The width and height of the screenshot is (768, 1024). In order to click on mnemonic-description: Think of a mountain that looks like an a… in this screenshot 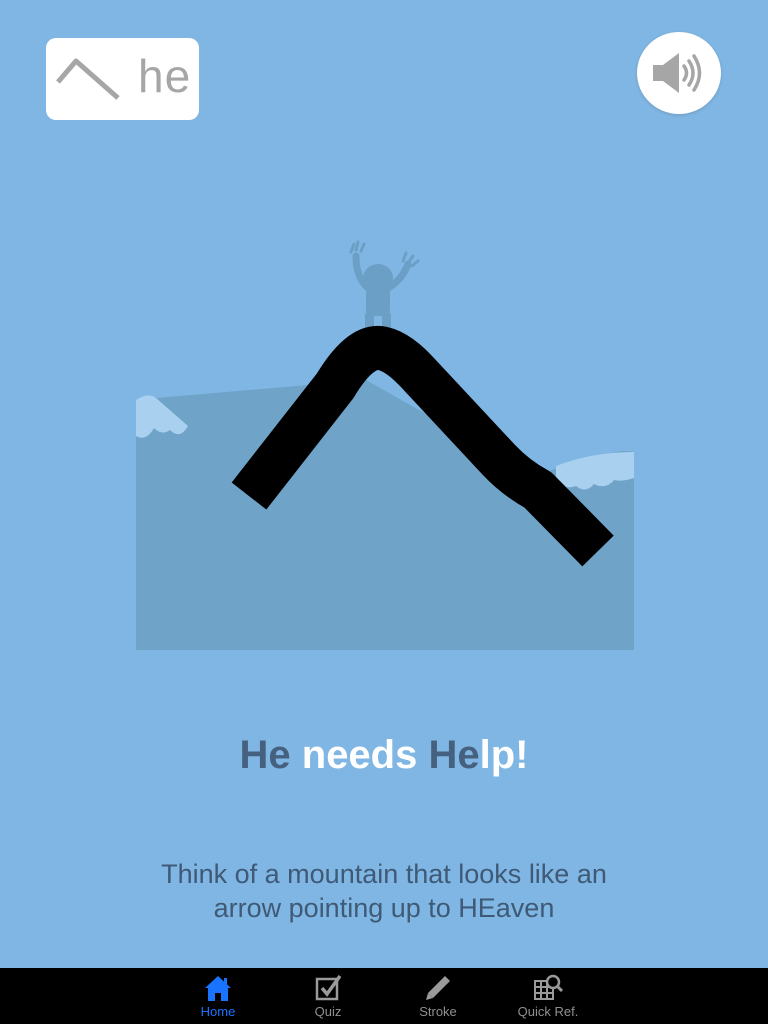, I will do `click(384, 891)`.